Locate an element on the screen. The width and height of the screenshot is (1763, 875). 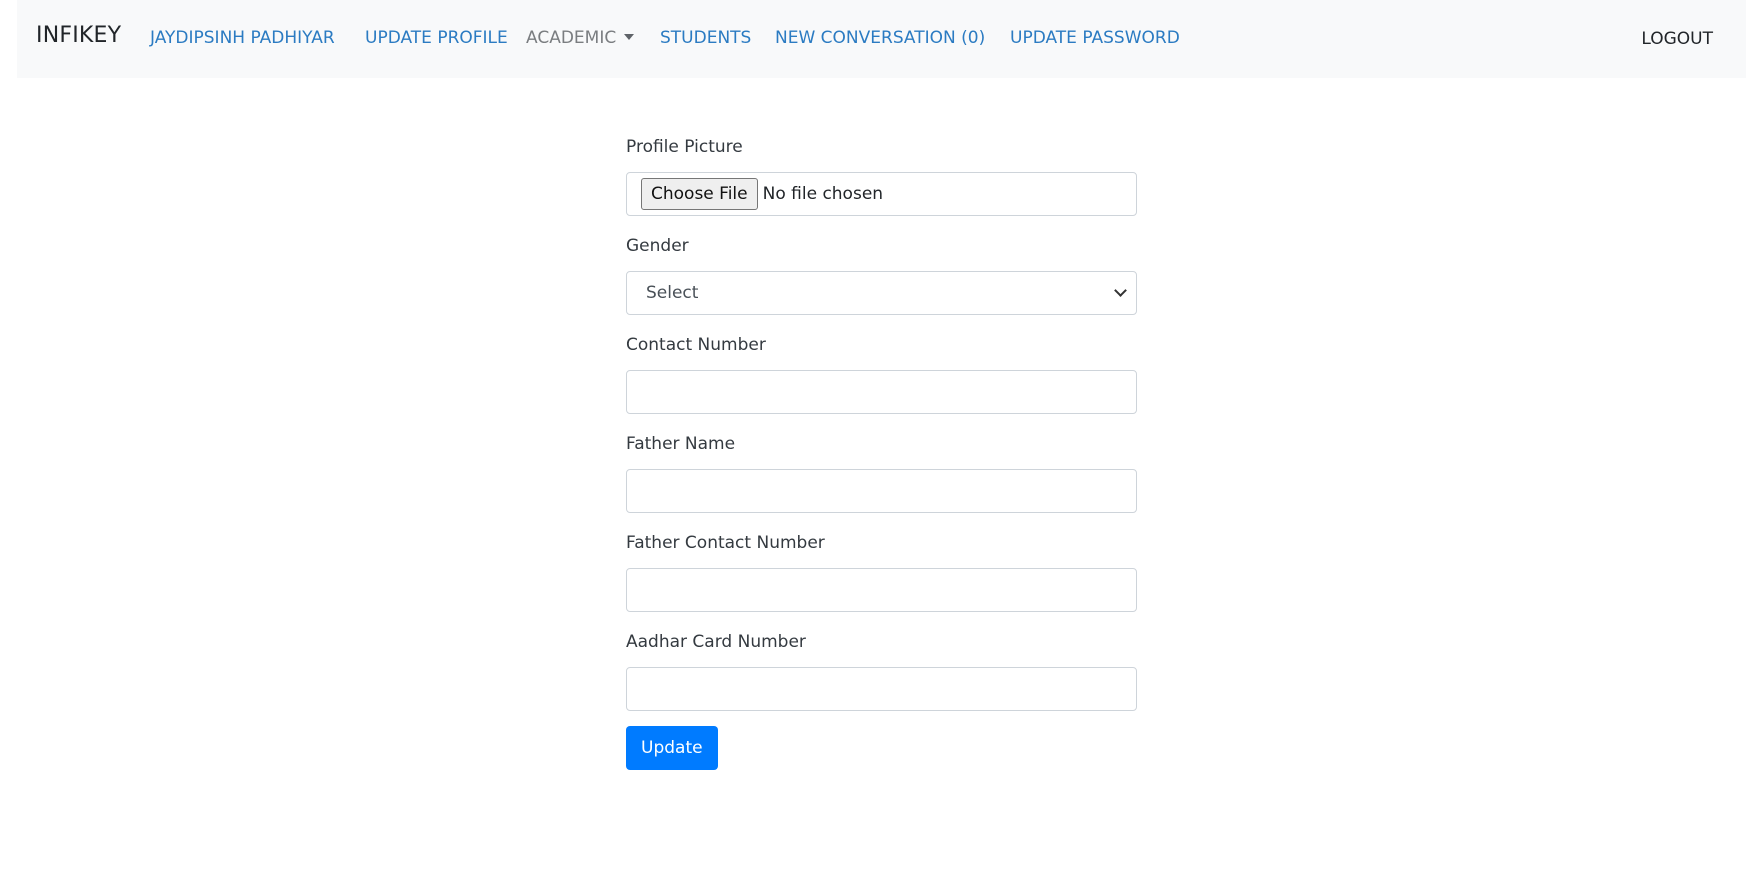
profile-picture-label: Profile Picture is located at coordinates (684, 147).